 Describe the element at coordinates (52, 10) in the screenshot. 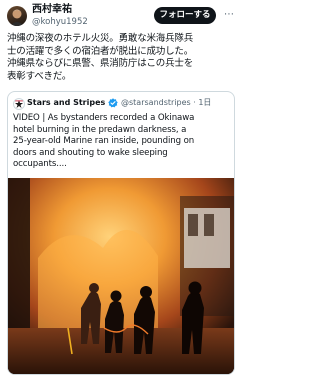

I see `author-display-name: 西村幸祐` at that location.